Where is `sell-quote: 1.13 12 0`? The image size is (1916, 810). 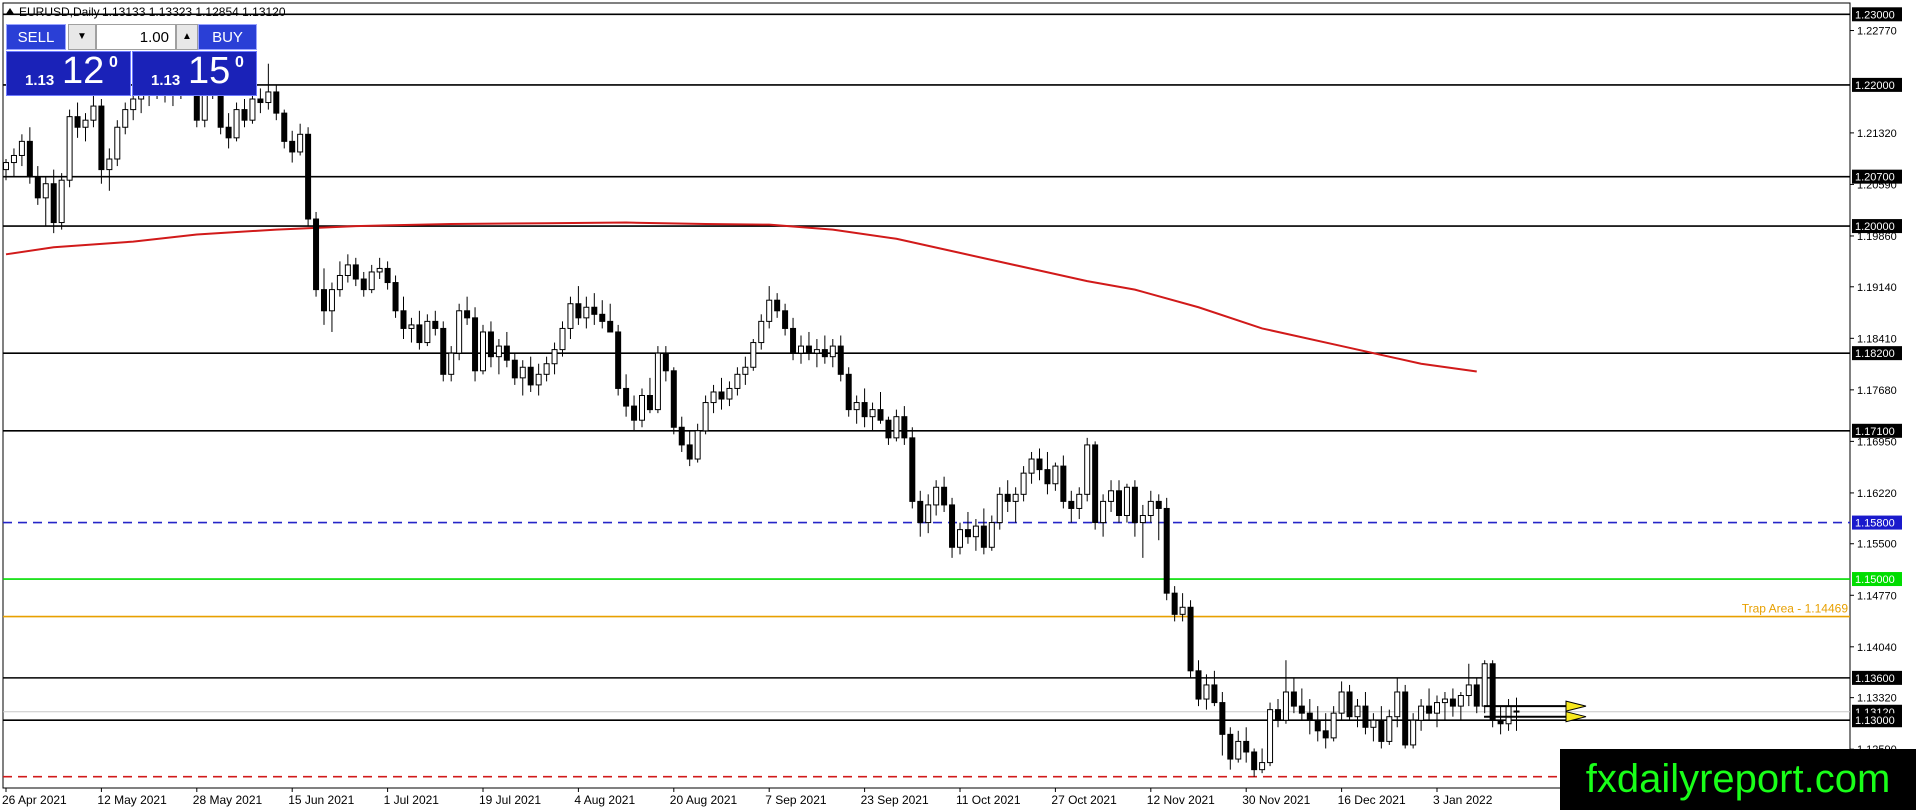 sell-quote: 1.13 12 0 is located at coordinates (68, 73).